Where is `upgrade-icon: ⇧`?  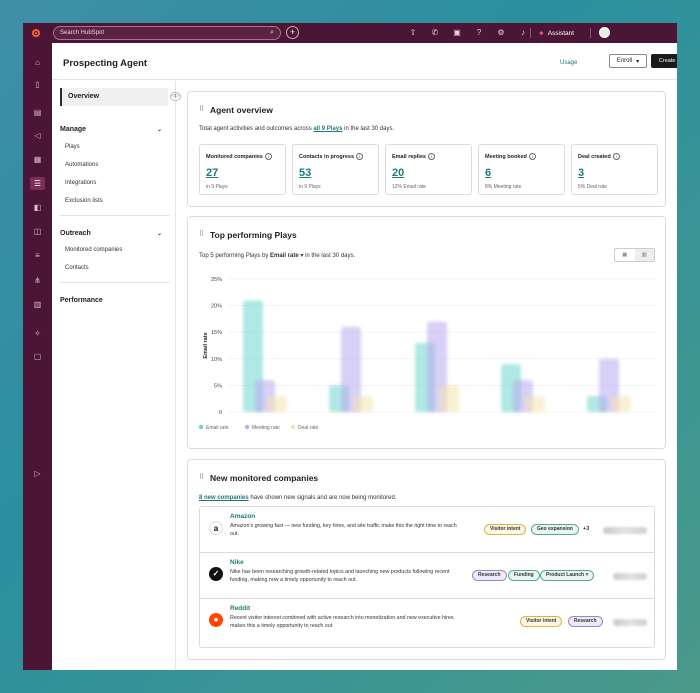 upgrade-icon: ⇧ is located at coordinates (413, 33).